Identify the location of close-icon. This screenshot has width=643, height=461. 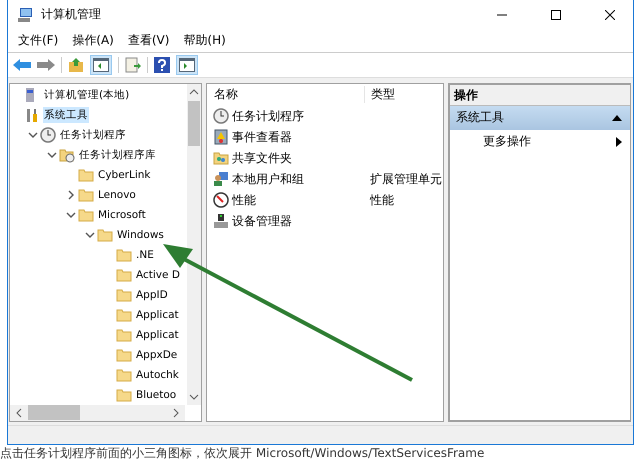
(610, 15).